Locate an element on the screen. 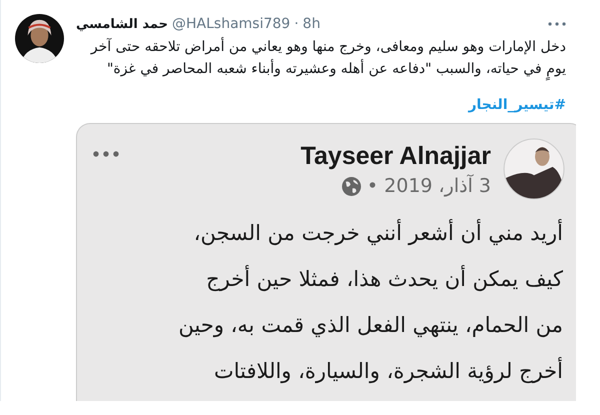 This screenshot has width=600, height=415. author-handle: @HALshamsi789 is located at coordinates (231, 24).